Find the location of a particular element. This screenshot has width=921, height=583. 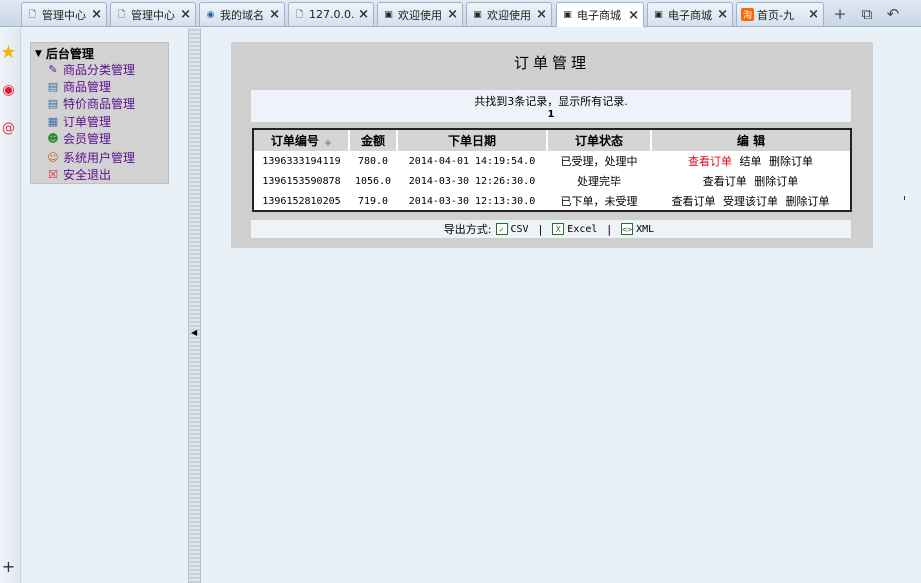

tab-3: ◉ 我的域名 × is located at coordinates (242, 14).